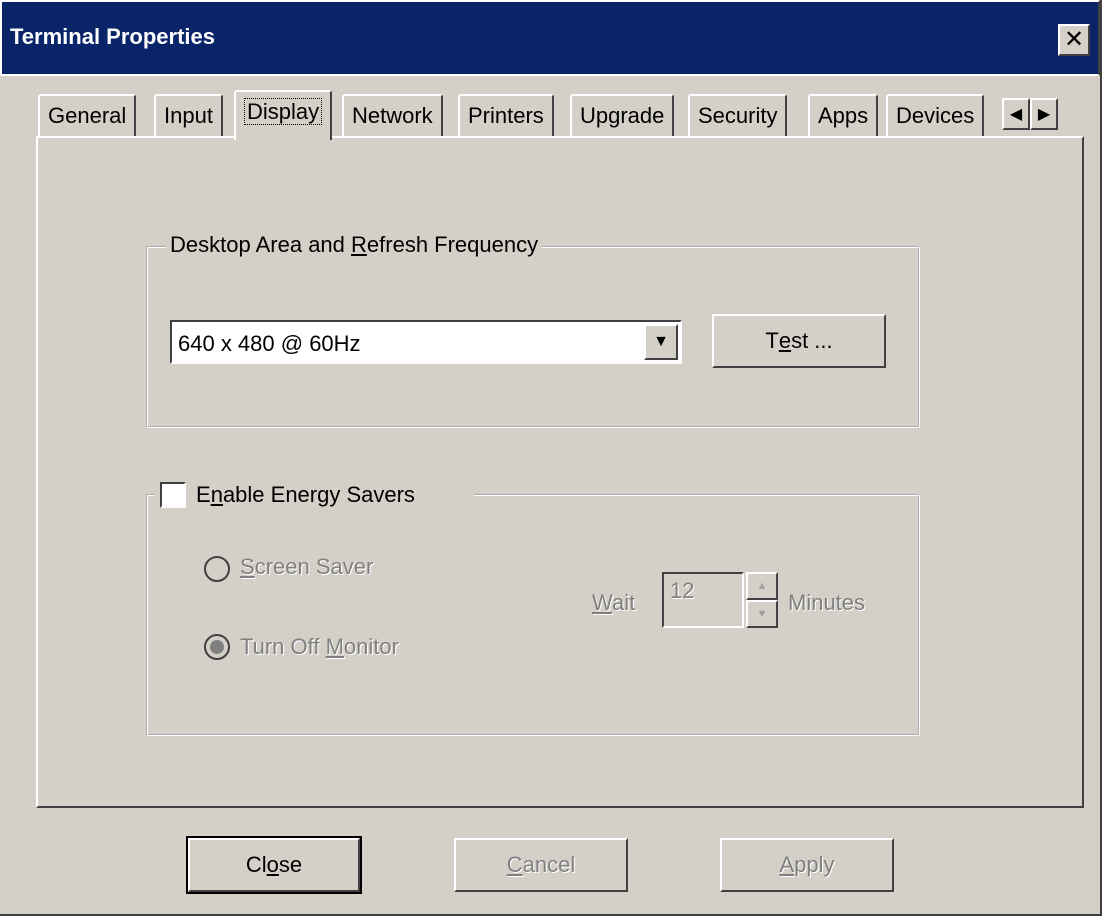 The image size is (1102, 916). I want to click on tab-printers: Printers, so click(506, 116).